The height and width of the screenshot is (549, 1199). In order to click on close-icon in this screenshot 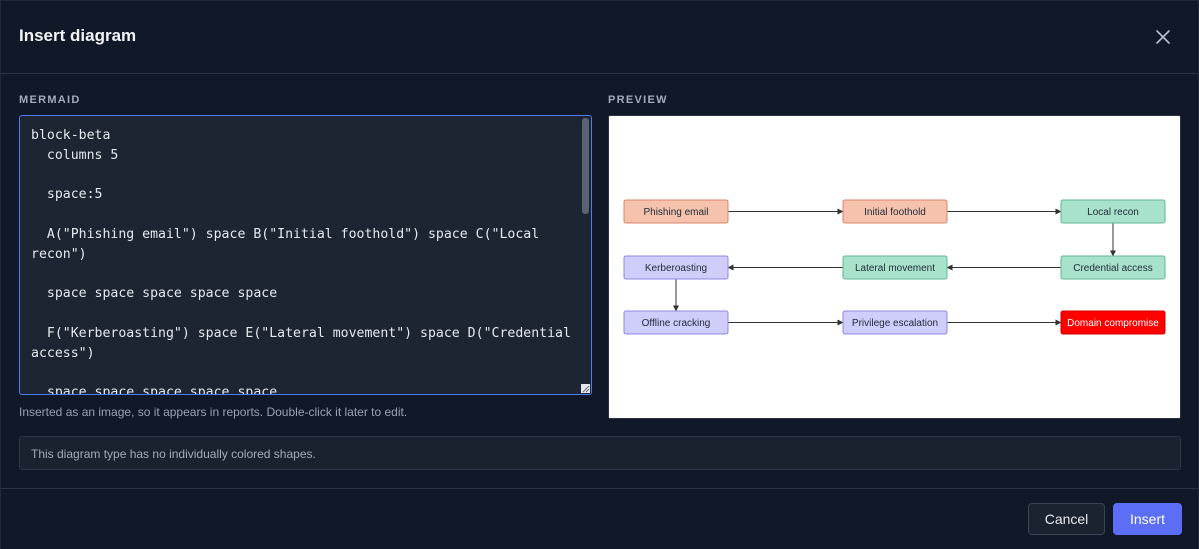, I will do `click(1163, 37)`.